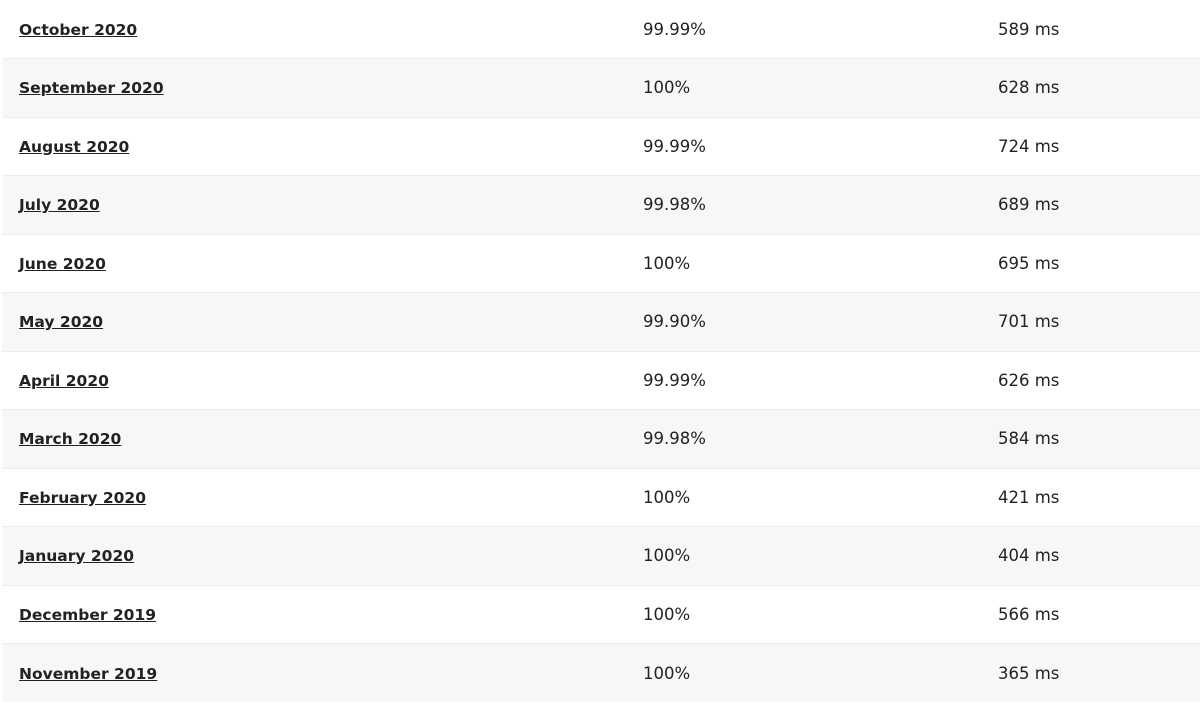 Image resolution: width=1200 pixels, height=702 pixels. What do you see at coordinates (322, 88) in the screenshot?
I see `month-cell: September 2020` at bounding box center [322, 88].